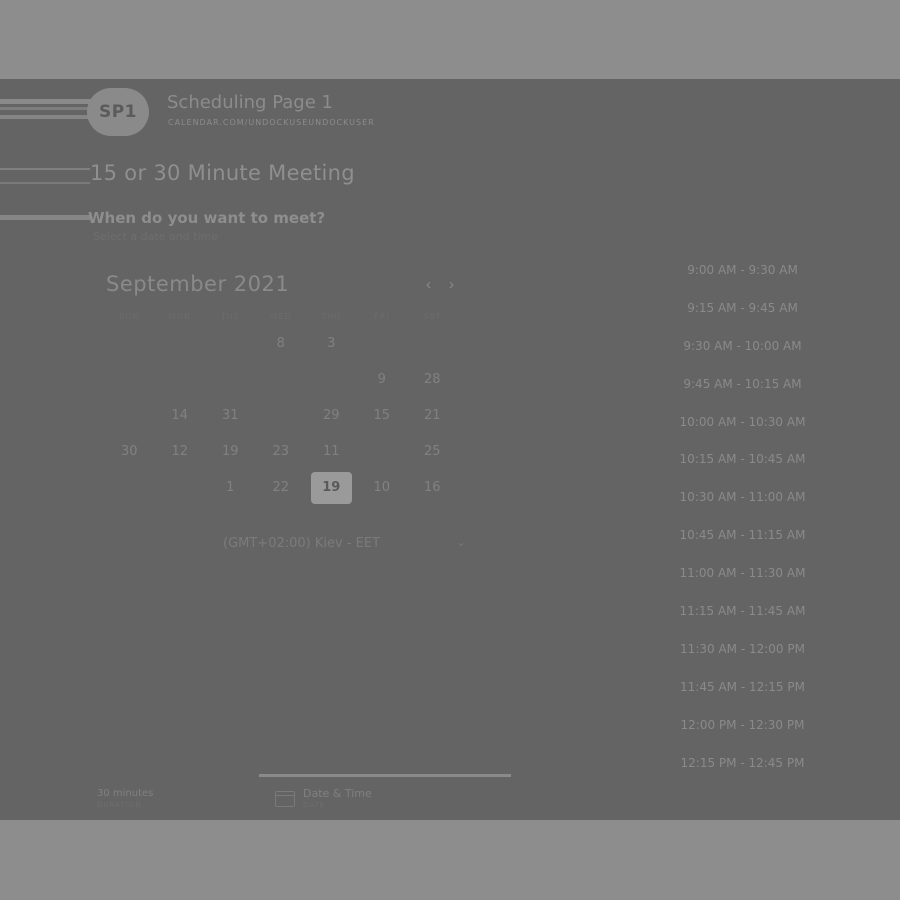 This screenshot has height=900, width=900. Describe the element at coordinates (207, 218) in the screenshot. I see `question-heading: When do you want to meet?` at that location.